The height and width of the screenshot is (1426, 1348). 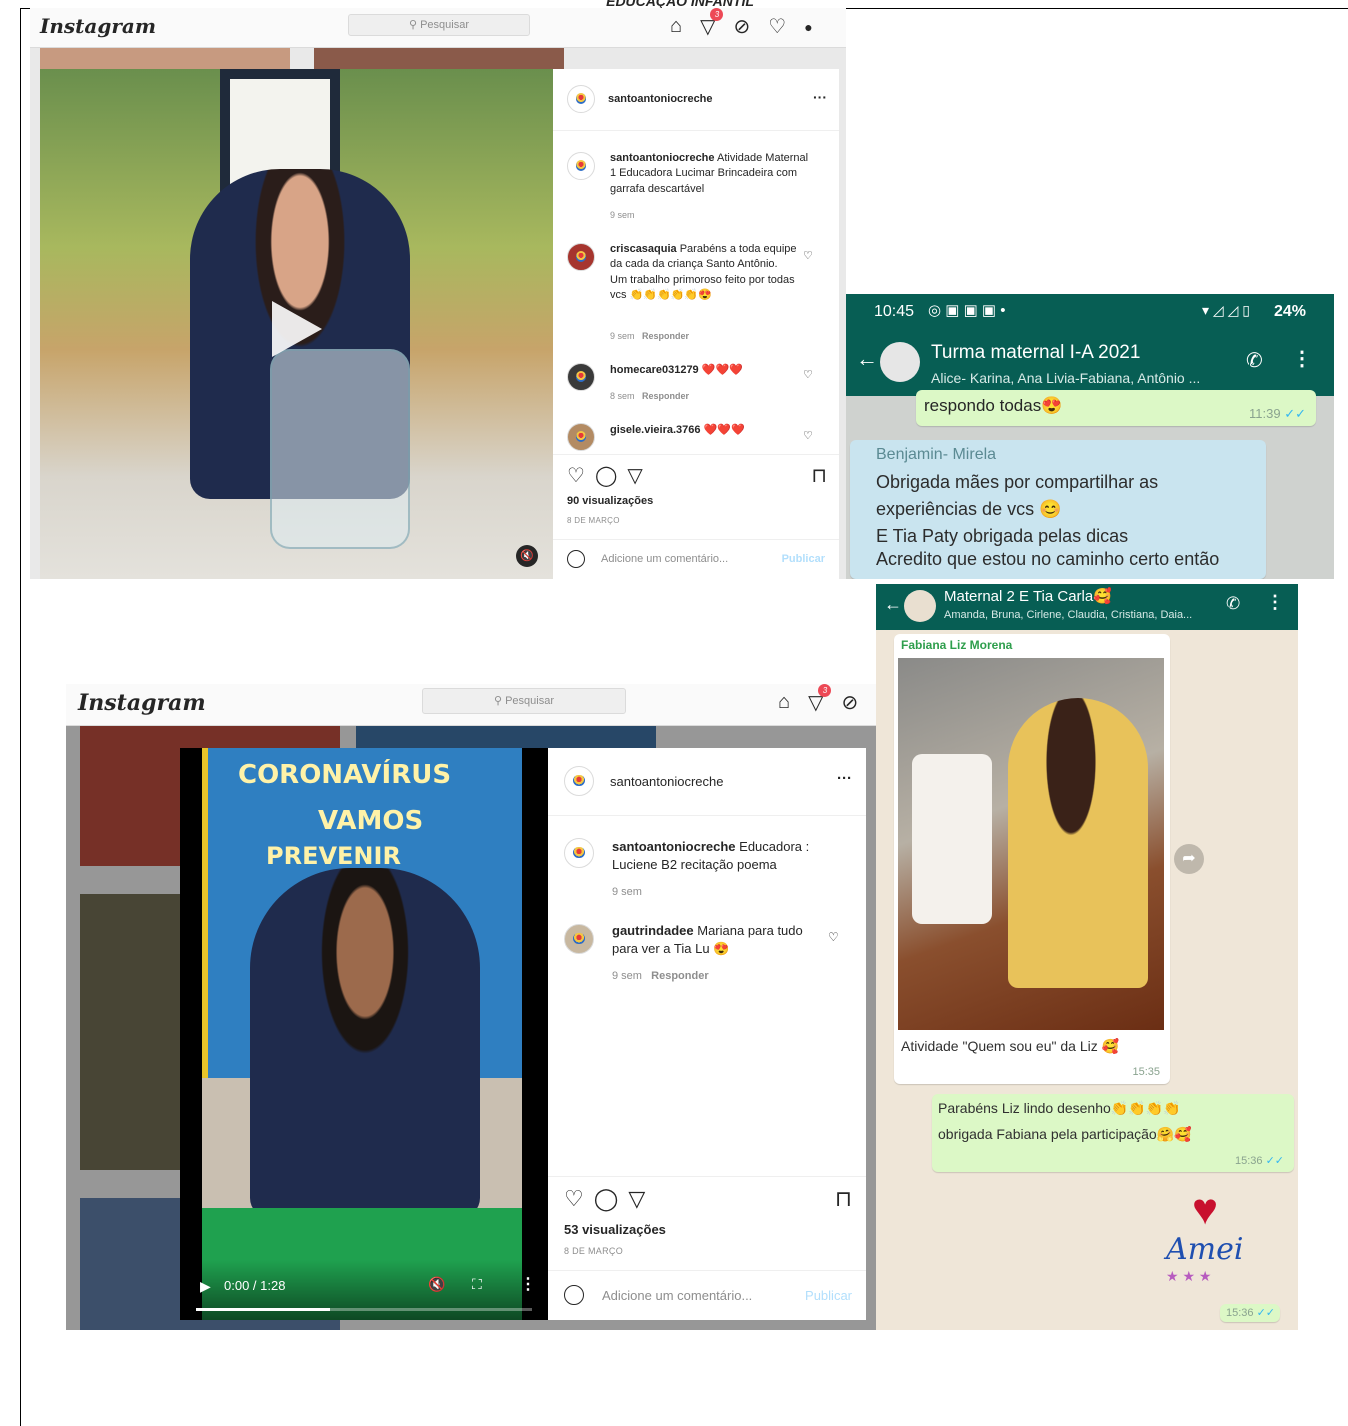 What do you see at coordinates (255, 1285) in the screenshot?
I see `video-time: 0:00 / 1:28` at bounding box center [255, 1285].